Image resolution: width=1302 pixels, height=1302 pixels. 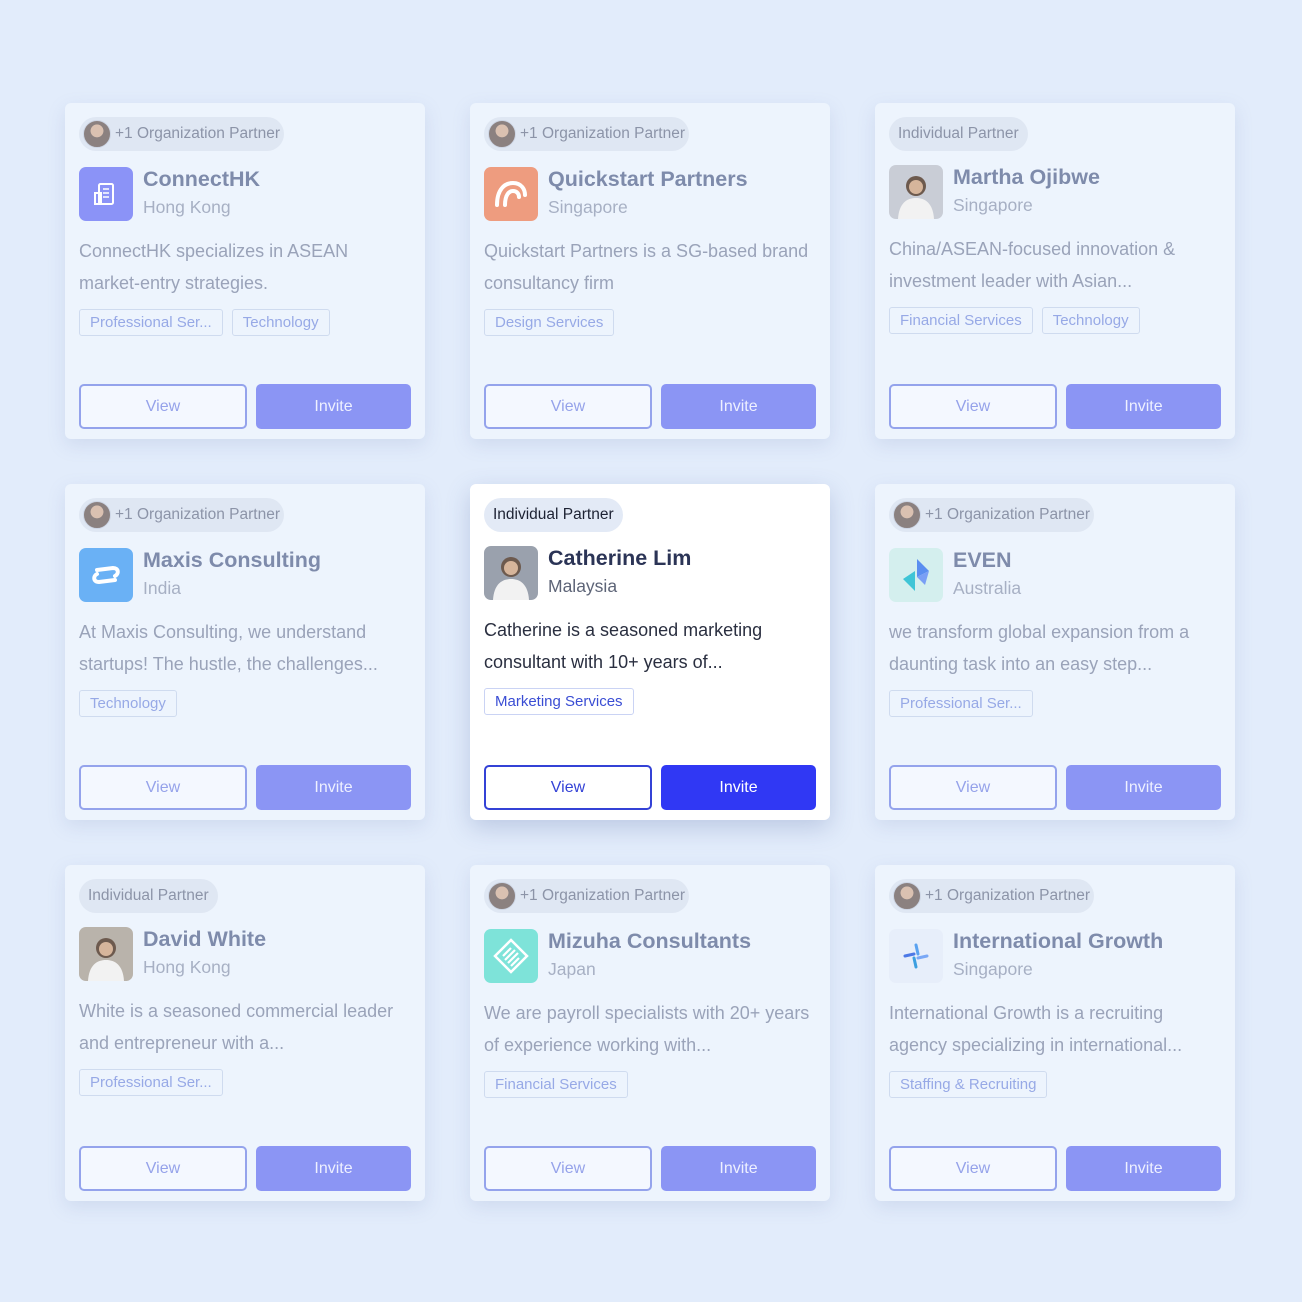 What do you see at coordinates (650, 701) in the screenshot?
I see `tag-list: Marketing Services` at bounding box center [650, 701].